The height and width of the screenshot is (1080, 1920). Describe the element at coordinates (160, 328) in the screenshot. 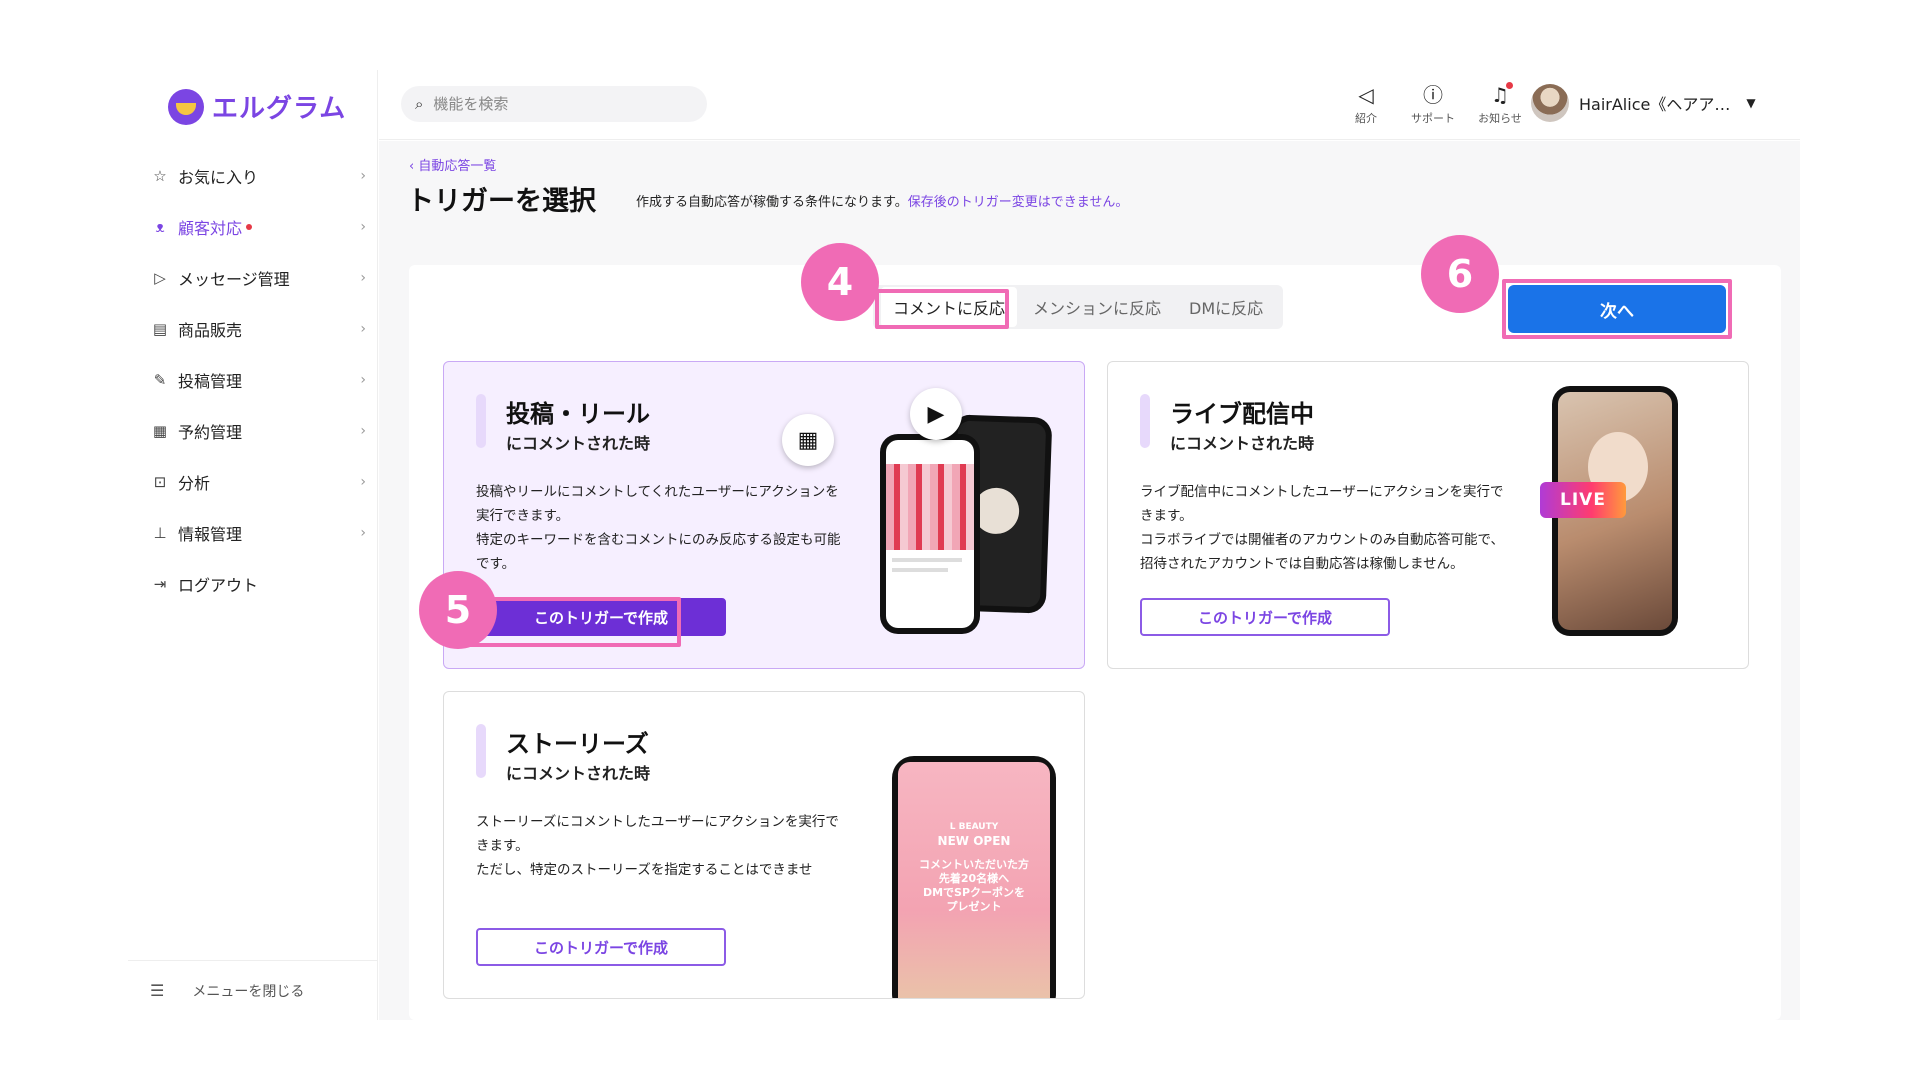

I see `store-icon: ▤` at that location.